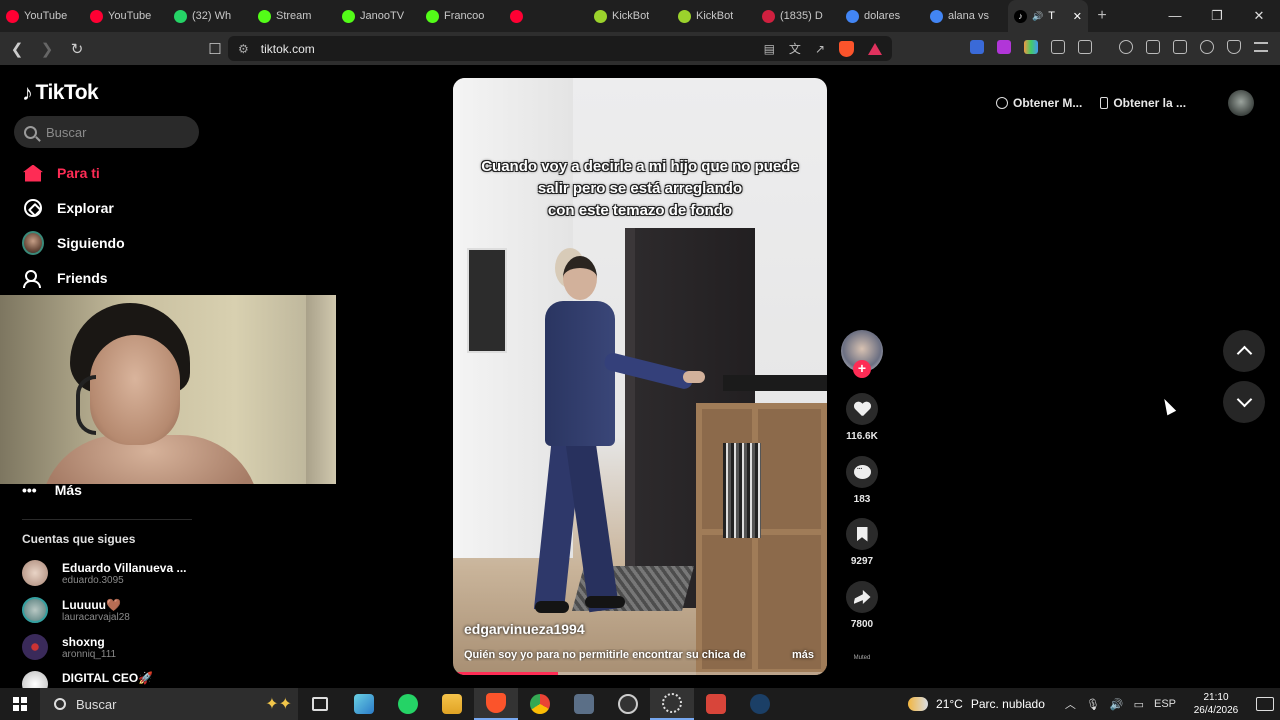 This screenshot has height=720, width=1280. What do you see at coordinates (52, 490) in the screenshot?
I see `nav-item-mas: ••• Más` at bounding box center [52, 490].